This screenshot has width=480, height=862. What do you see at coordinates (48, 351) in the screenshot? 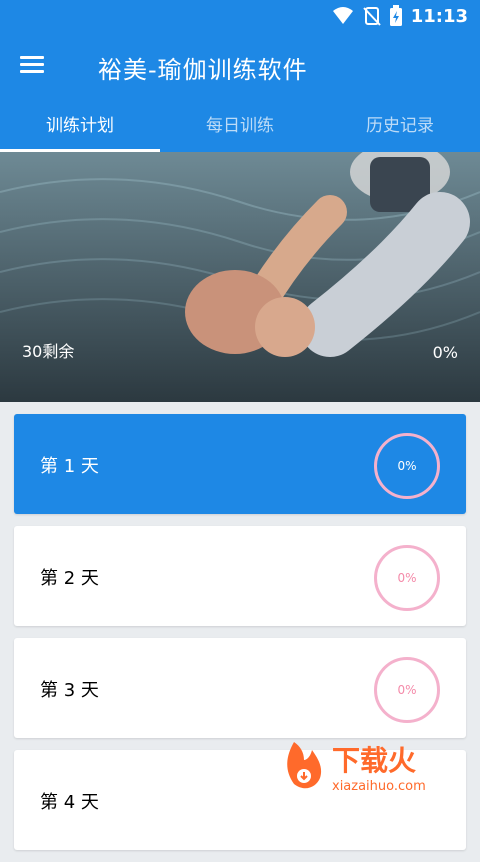
I see `remaining-days-label: 30剩余` at bounding box center [48, 351].